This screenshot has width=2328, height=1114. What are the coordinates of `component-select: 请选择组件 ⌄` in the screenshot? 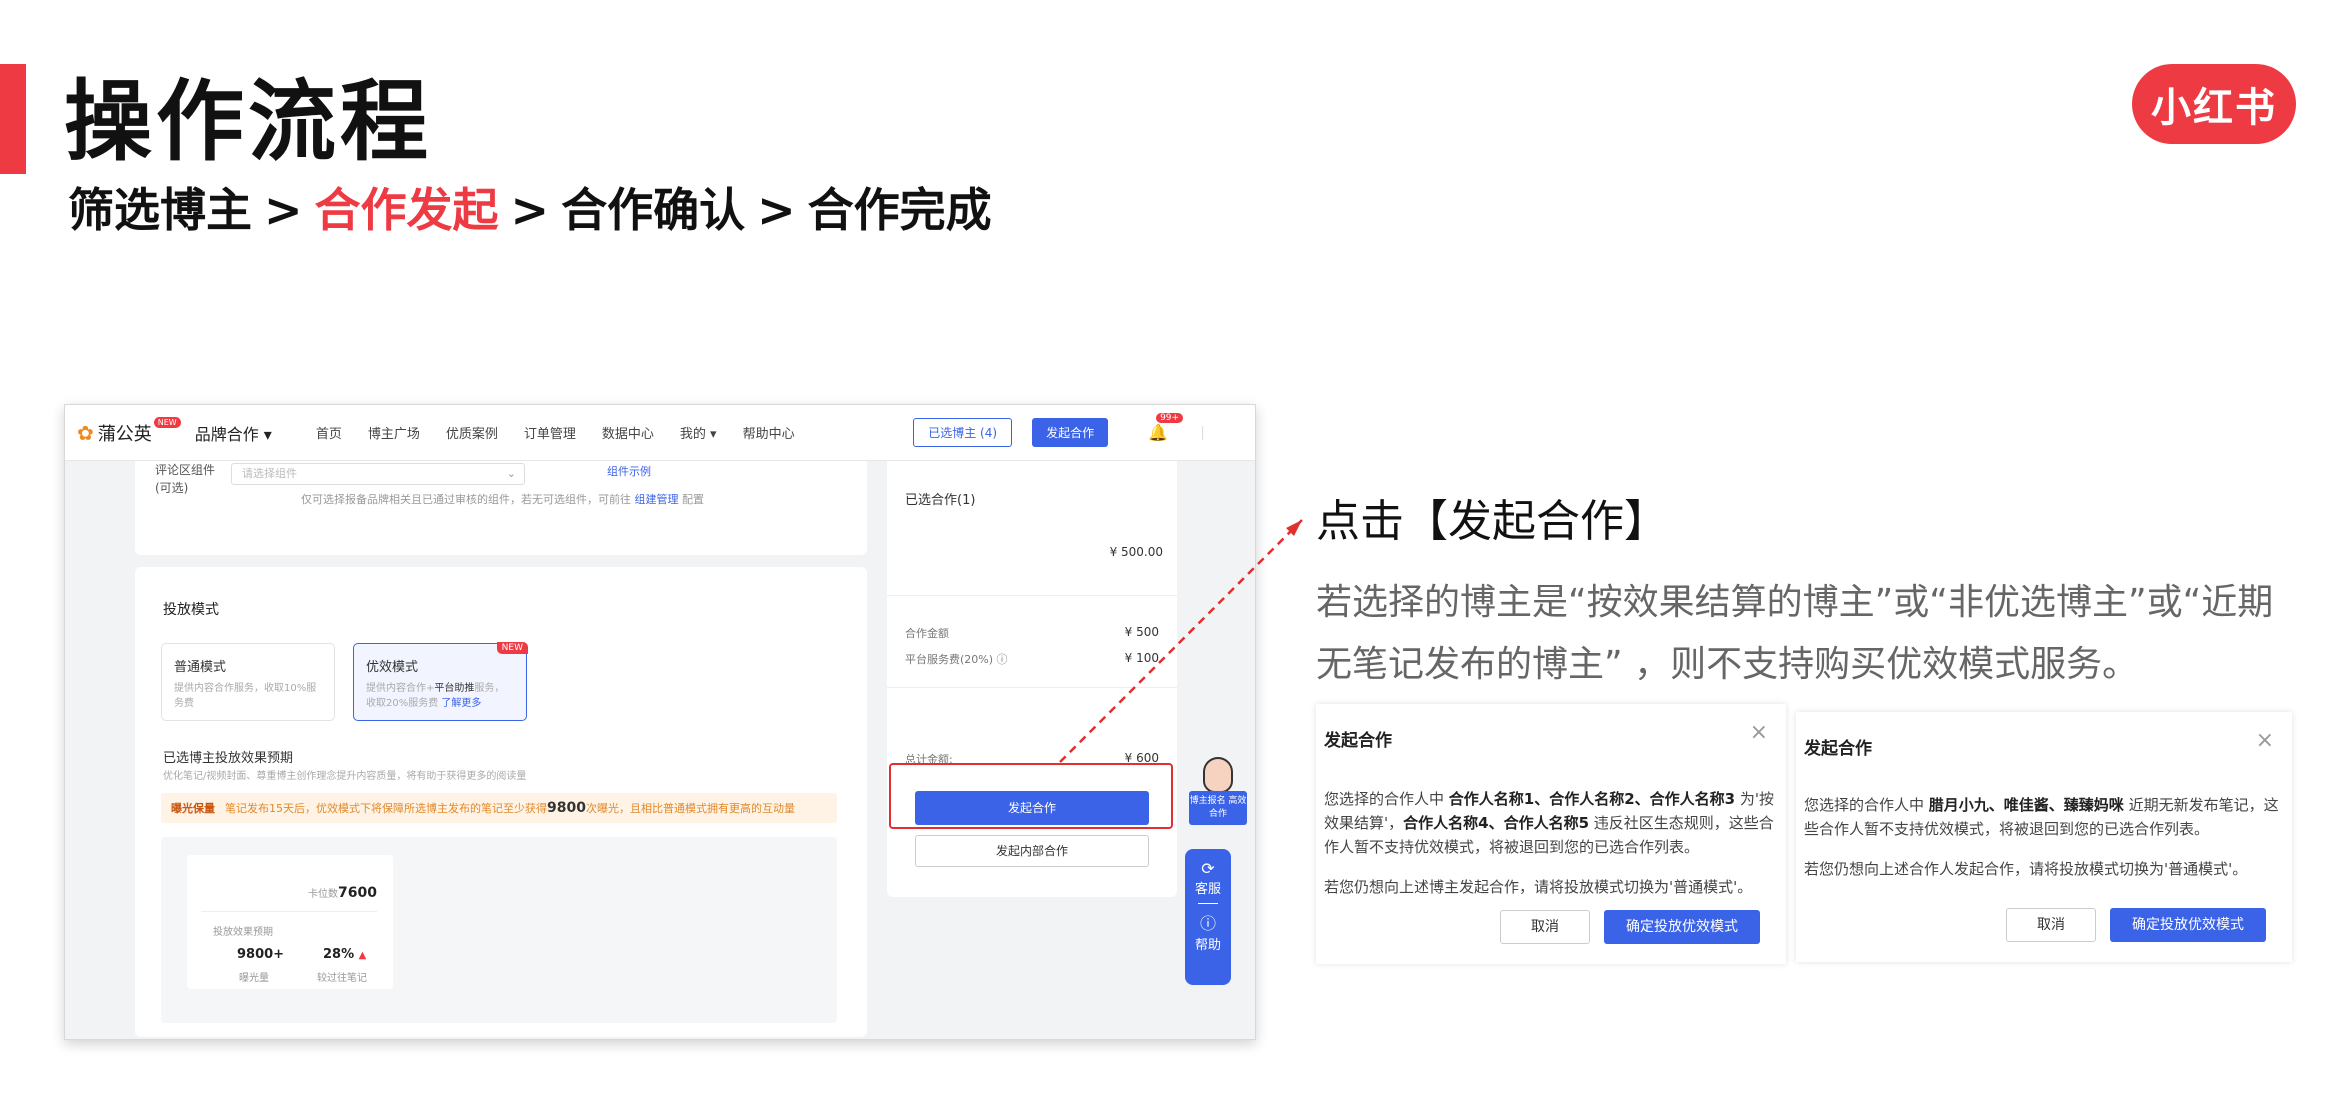 It's located at (378, 474).